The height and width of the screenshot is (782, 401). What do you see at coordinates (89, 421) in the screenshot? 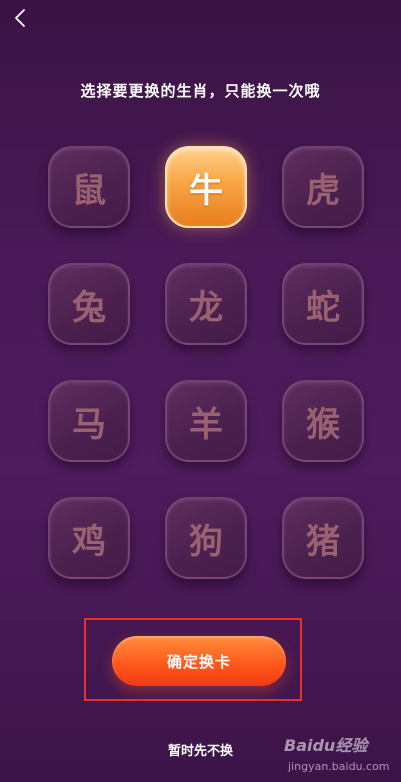
I see `zodiac-card-horse: 马` at bounding box center [89, 421].